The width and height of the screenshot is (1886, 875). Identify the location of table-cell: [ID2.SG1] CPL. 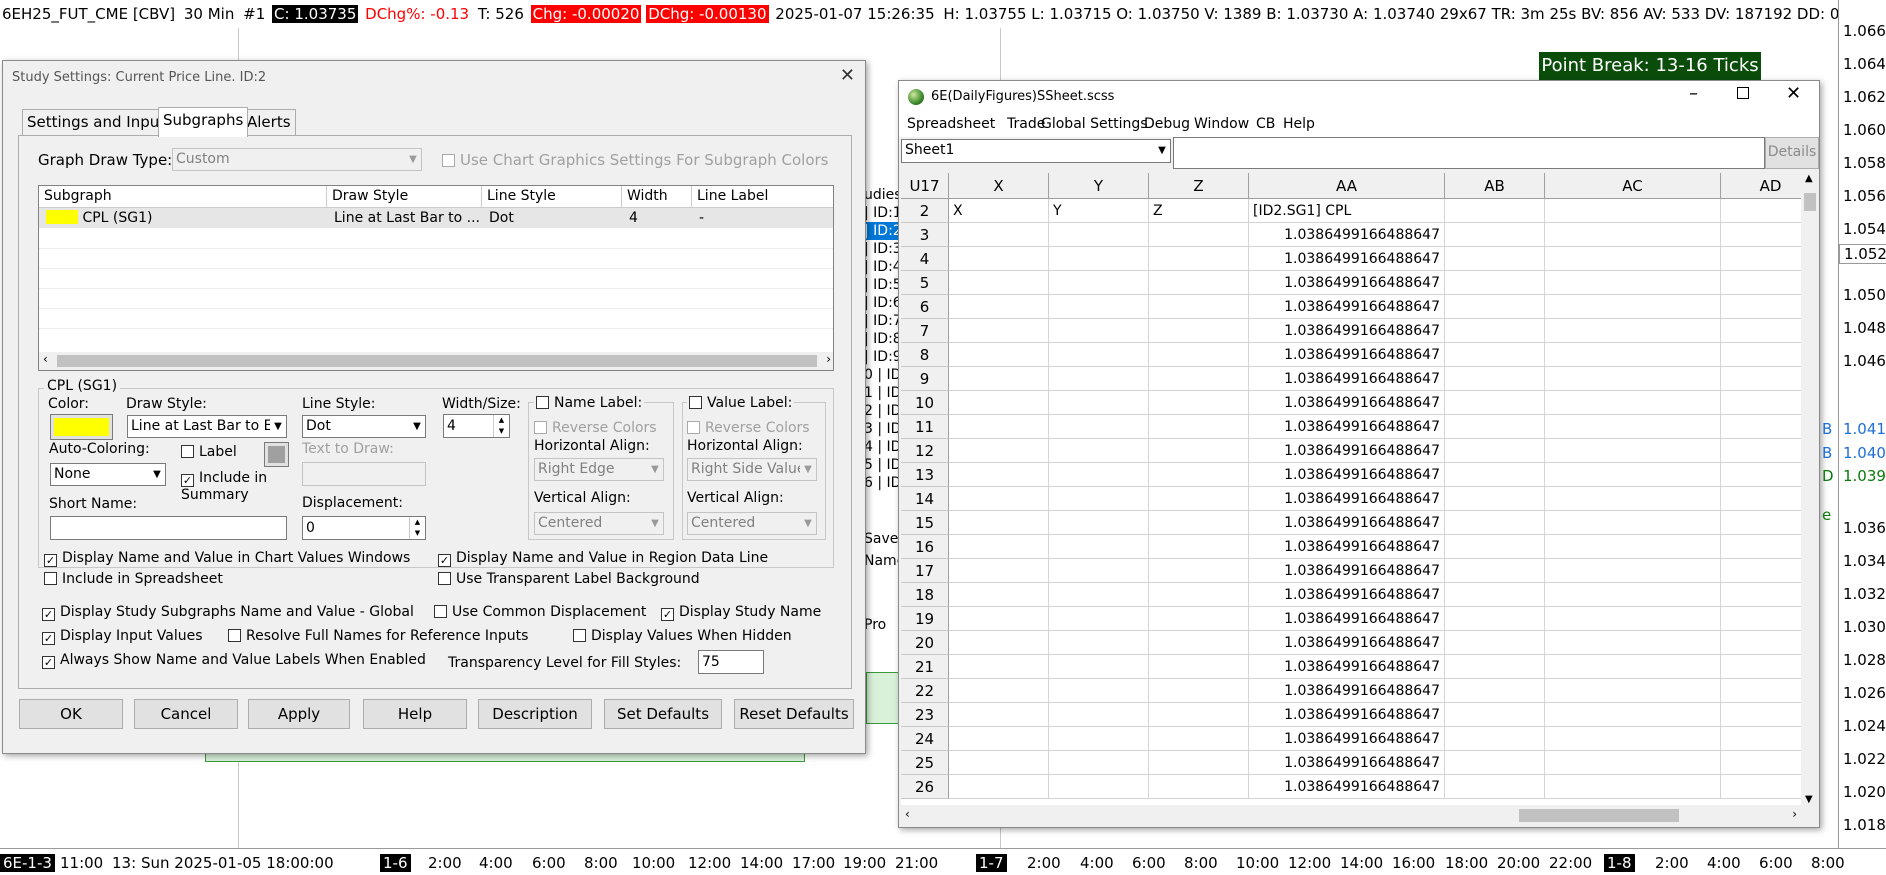
(1347, 211).